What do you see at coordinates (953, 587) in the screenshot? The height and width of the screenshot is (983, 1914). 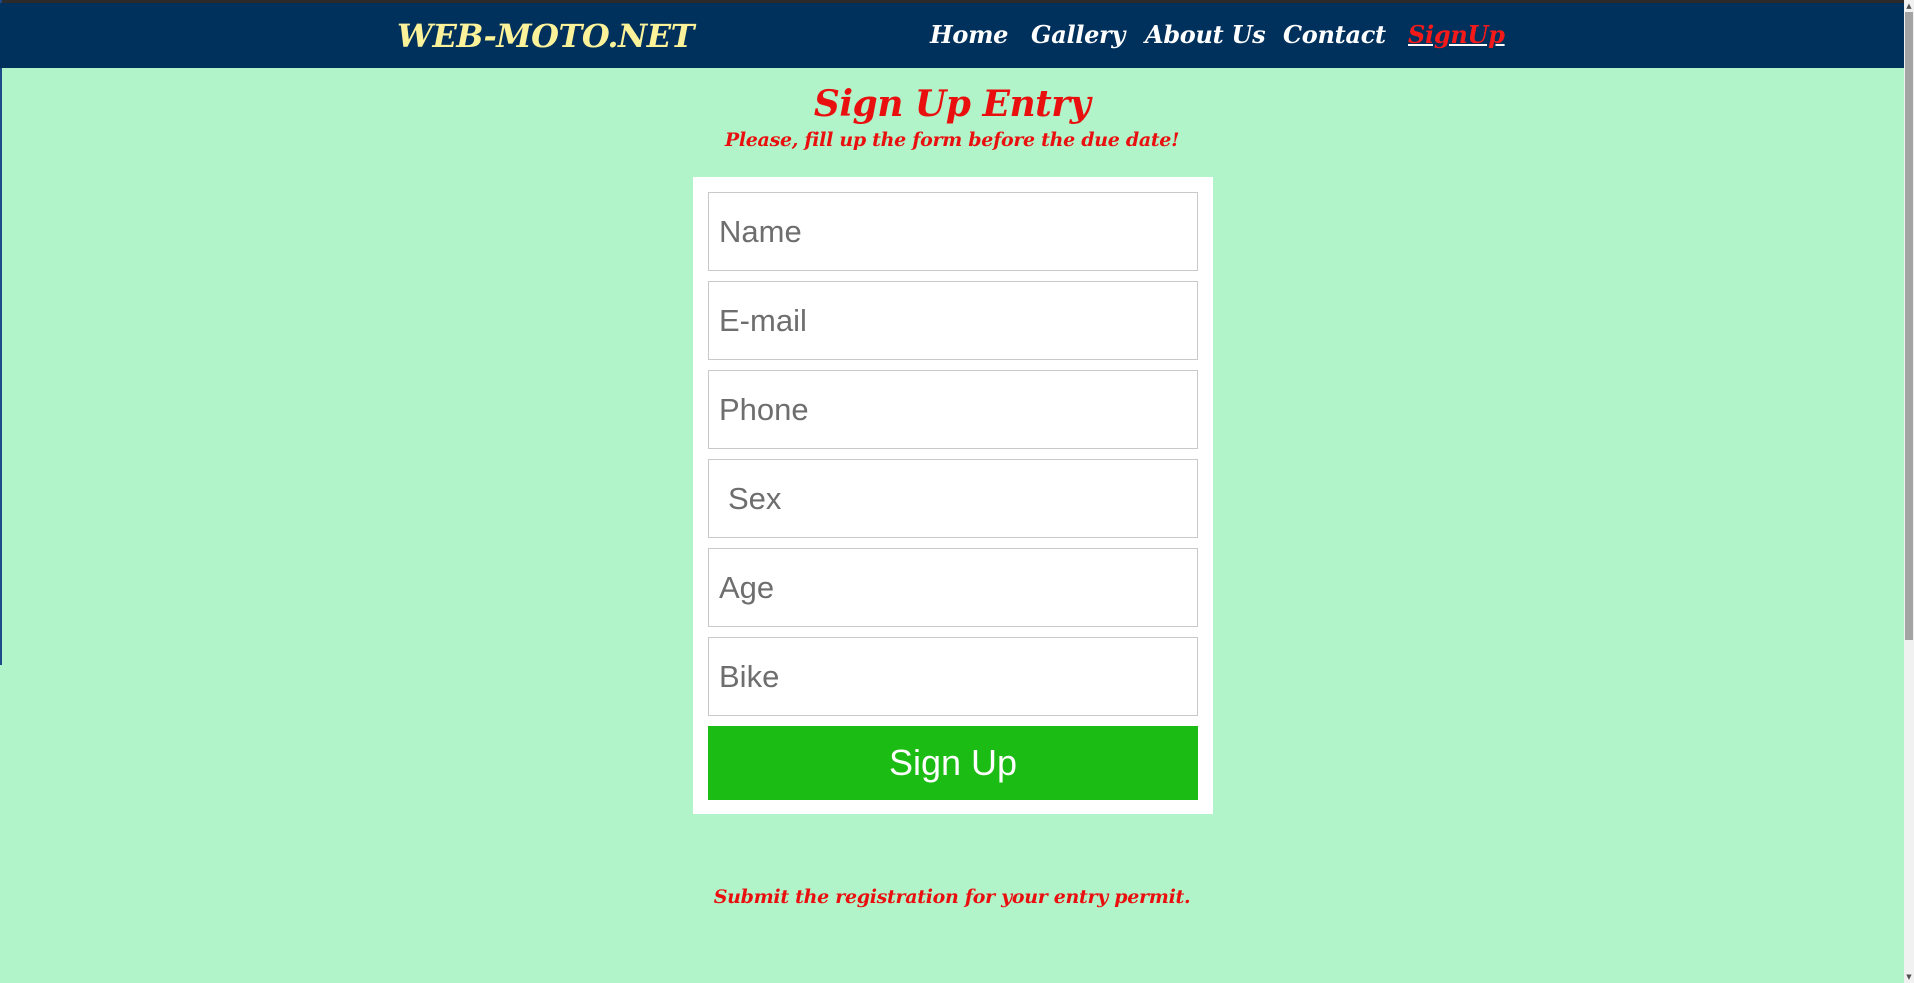 I see `age-input` at bounding box center [953, 587].